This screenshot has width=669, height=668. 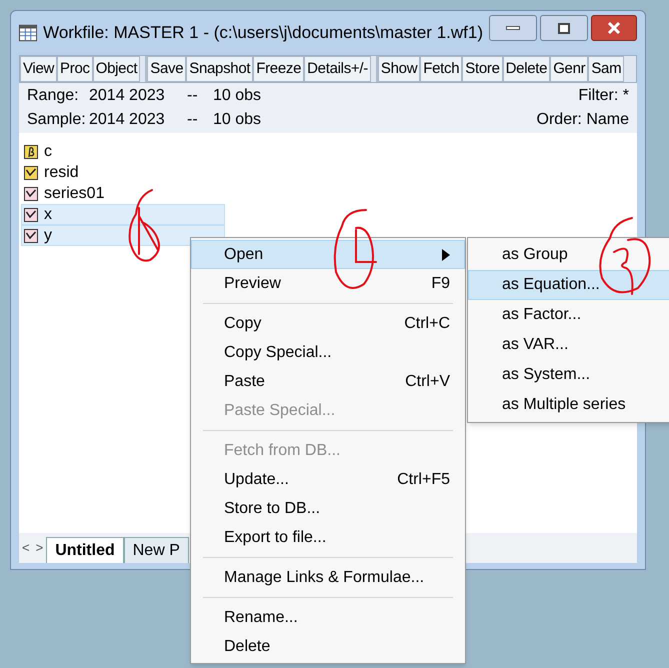 What do you see at coordinates (328, 323) in the screenshot?
I see `menu-item: Copy Ctrl+C` at bounding box center [328, 323].